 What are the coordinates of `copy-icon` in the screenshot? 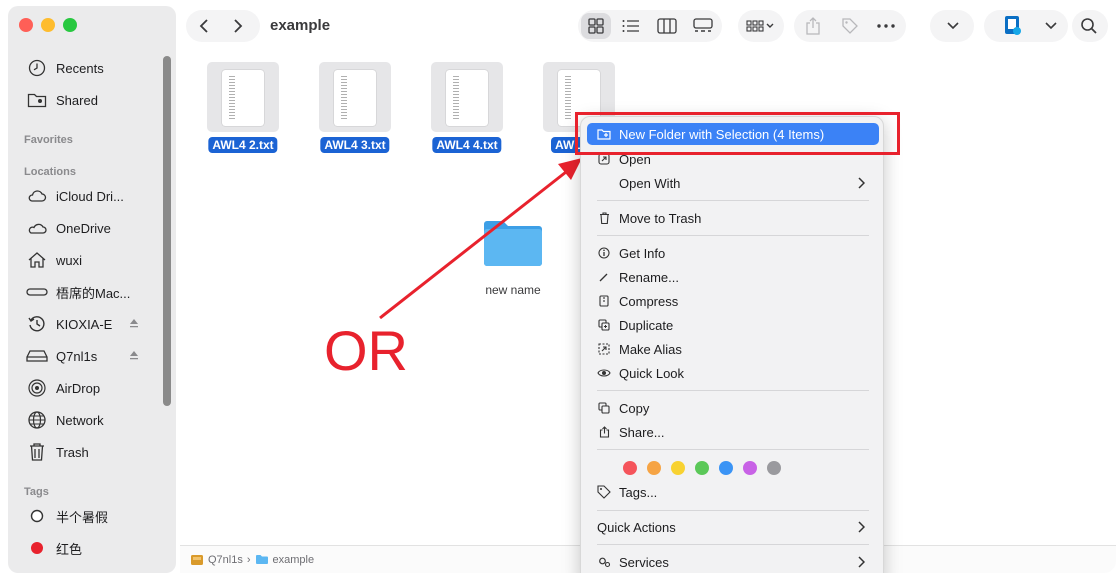 It's located at (604, 408).